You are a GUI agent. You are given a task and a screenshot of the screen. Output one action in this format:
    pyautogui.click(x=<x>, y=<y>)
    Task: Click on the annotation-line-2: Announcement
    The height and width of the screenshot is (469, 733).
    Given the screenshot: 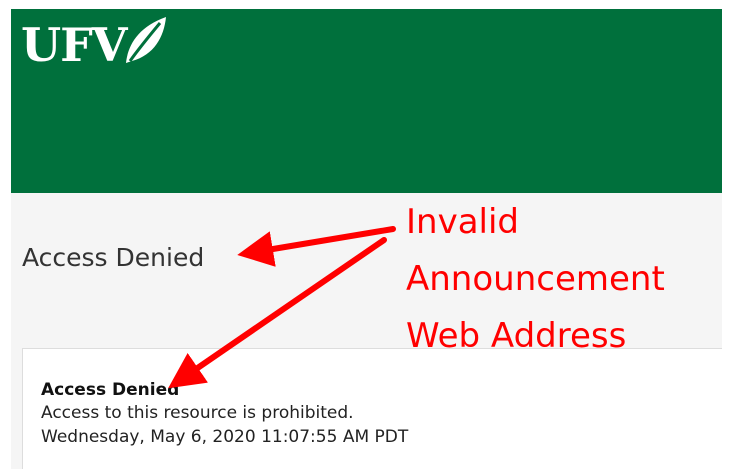 What is the action you would take?
    pyautogui.click(x=535, y=279)
    